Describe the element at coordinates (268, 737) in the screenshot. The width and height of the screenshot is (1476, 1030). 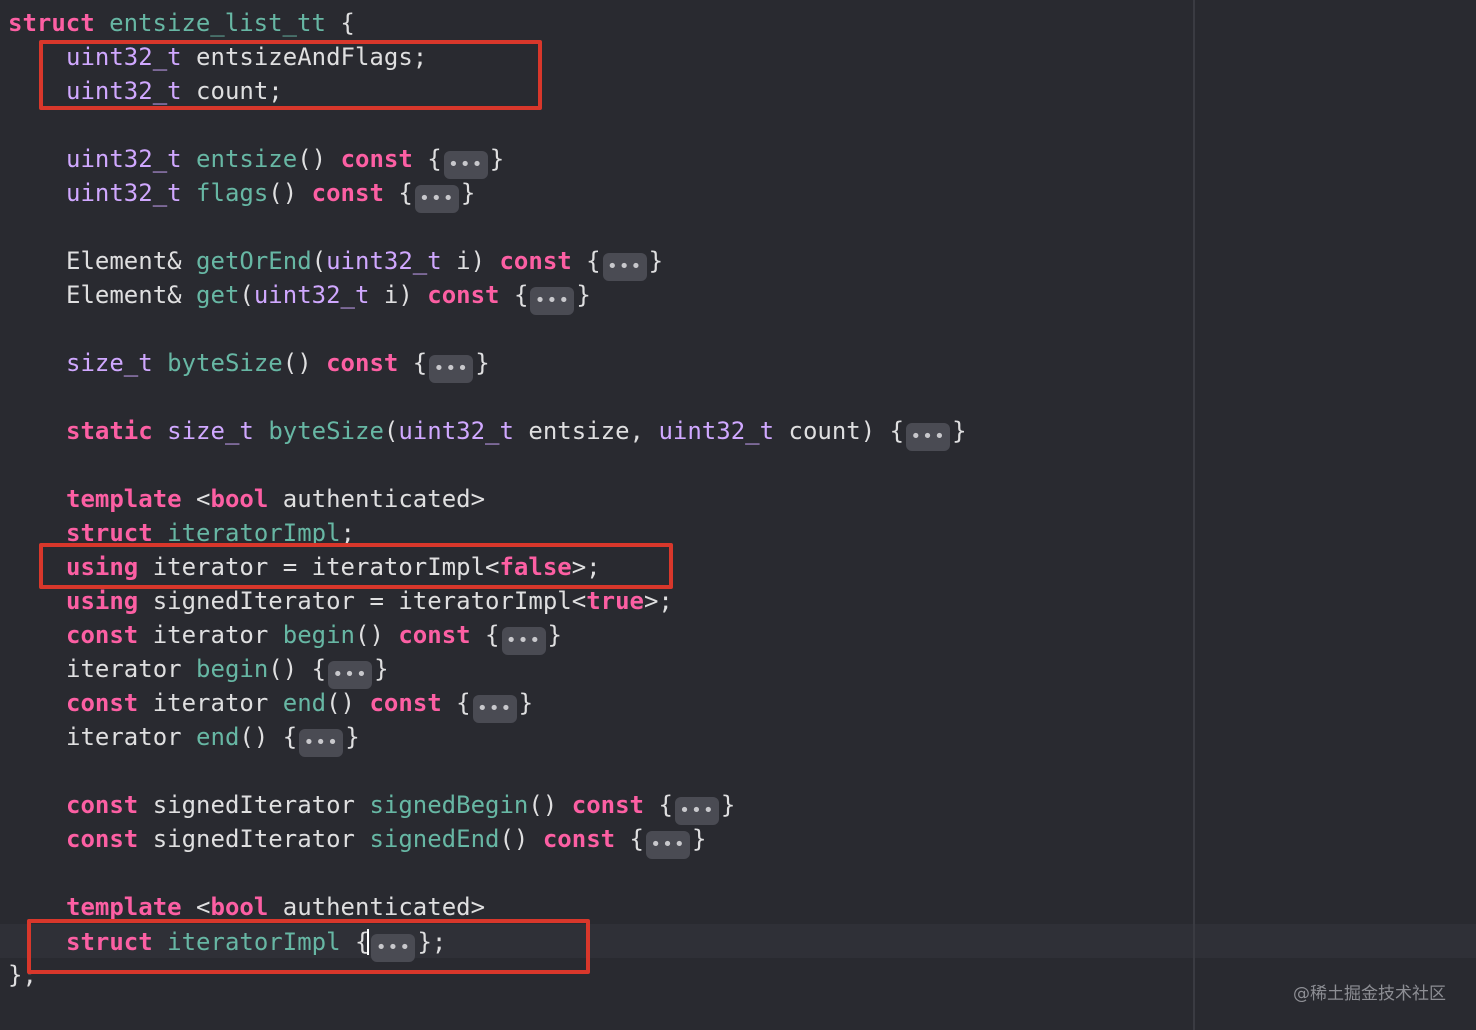
I see `plain-token: () {` at that location.